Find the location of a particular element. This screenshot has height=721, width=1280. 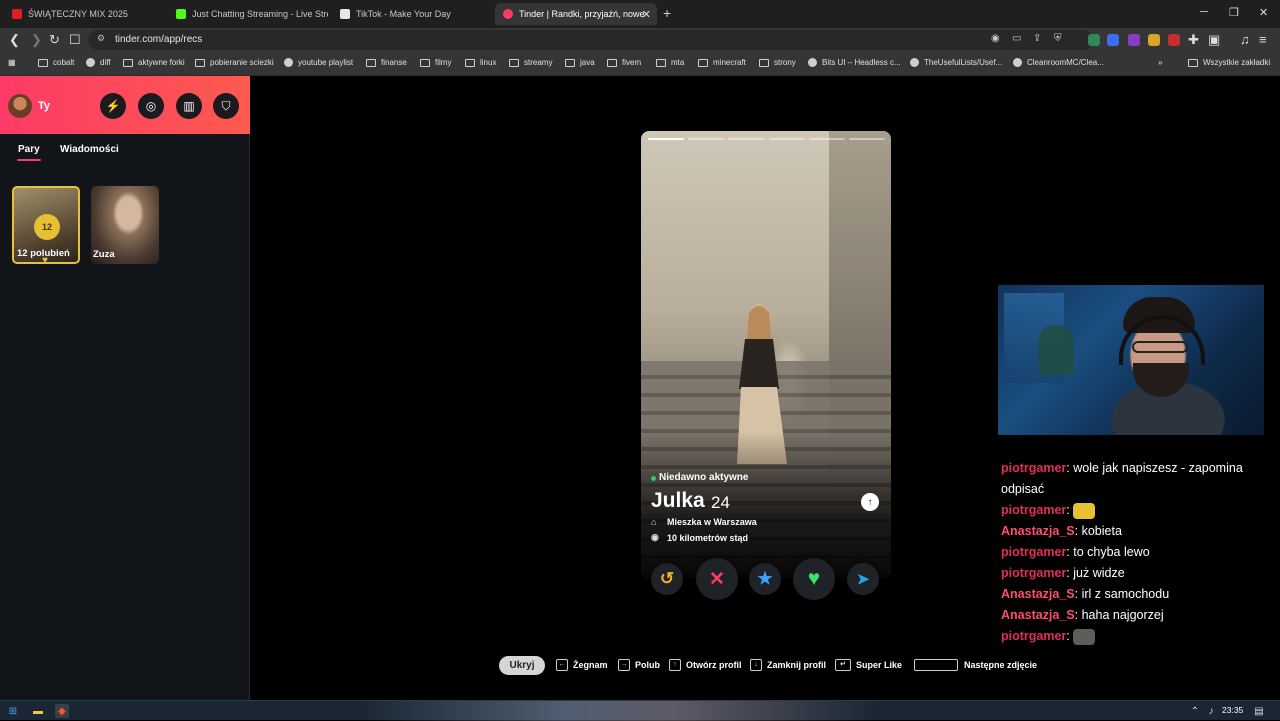

all-bookmarks: Wszystkie zakładki is located at coordinates (1229, 62).